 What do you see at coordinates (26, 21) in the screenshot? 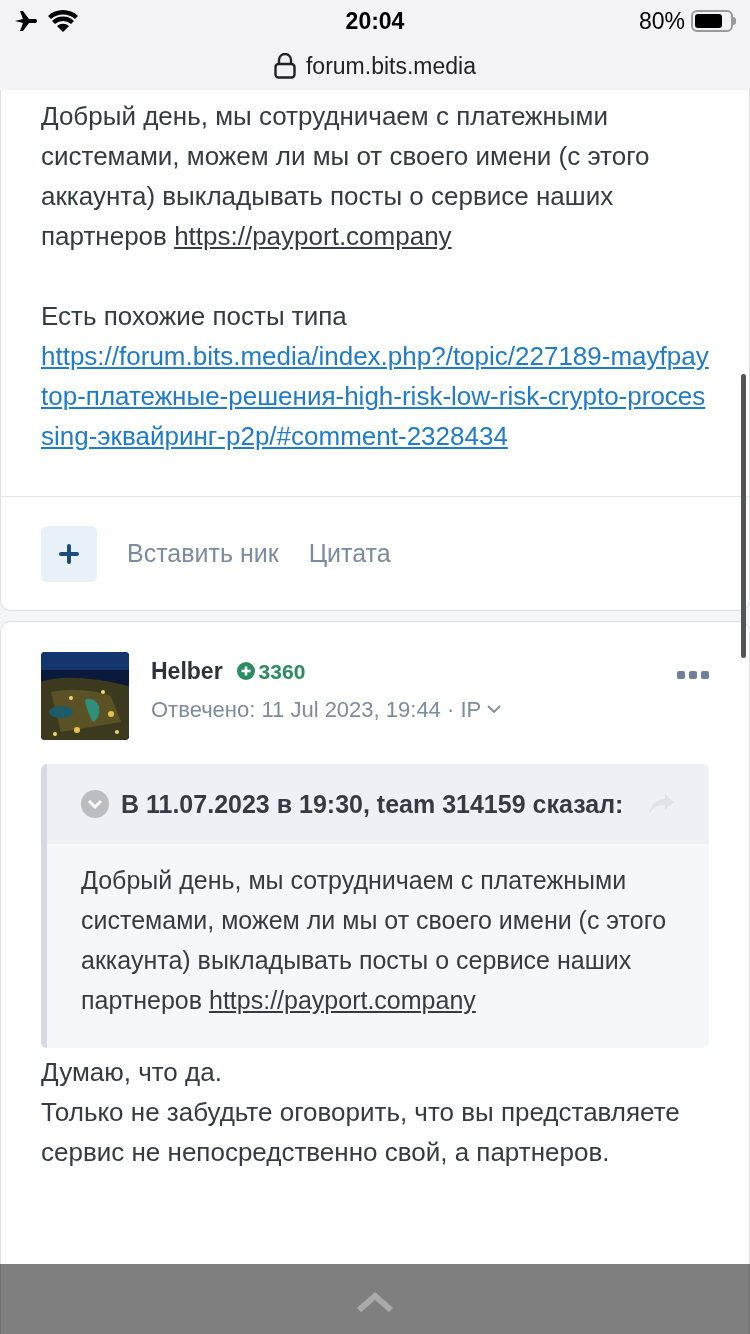
I see `airplane-icon` at bounding box center [26, 21].